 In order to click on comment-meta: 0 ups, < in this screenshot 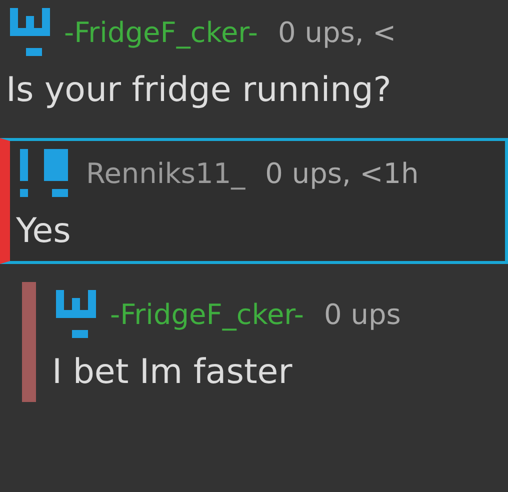, I will do `click(337, 32)`.